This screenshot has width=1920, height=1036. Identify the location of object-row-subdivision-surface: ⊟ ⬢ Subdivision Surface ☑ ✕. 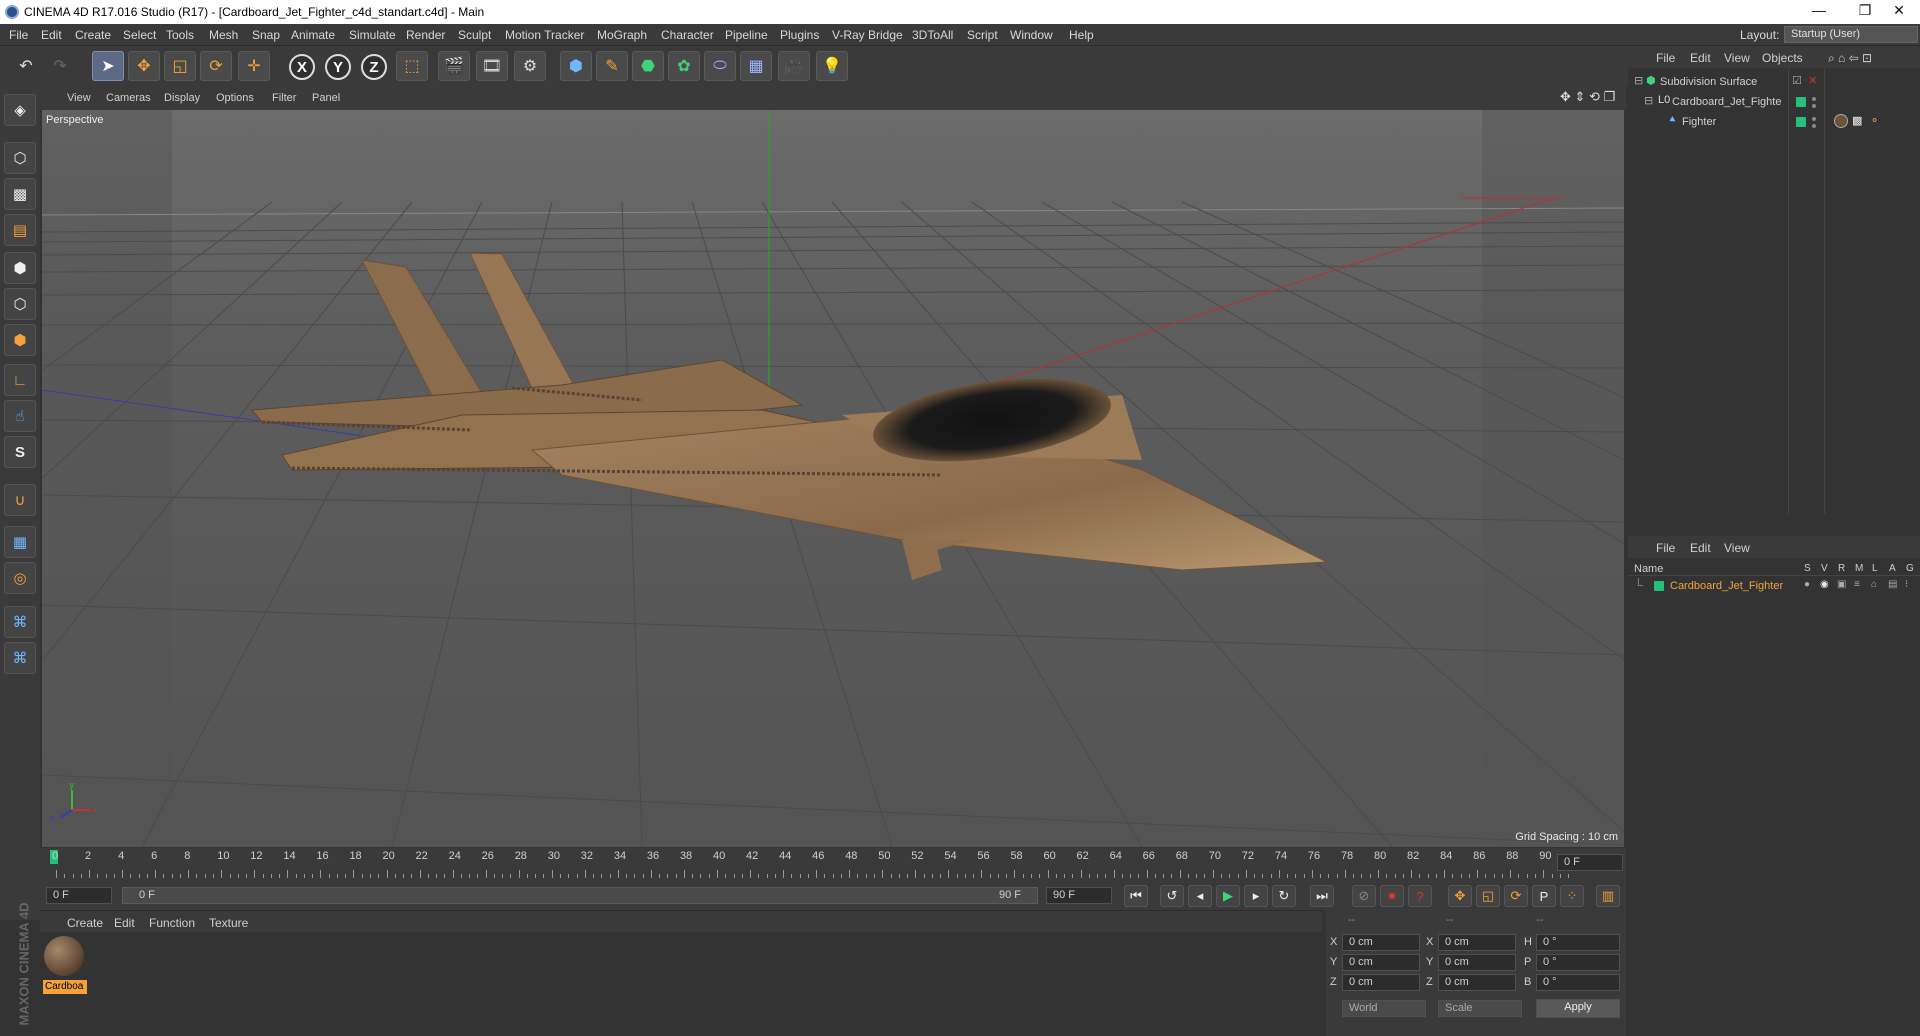
(1776, 83).